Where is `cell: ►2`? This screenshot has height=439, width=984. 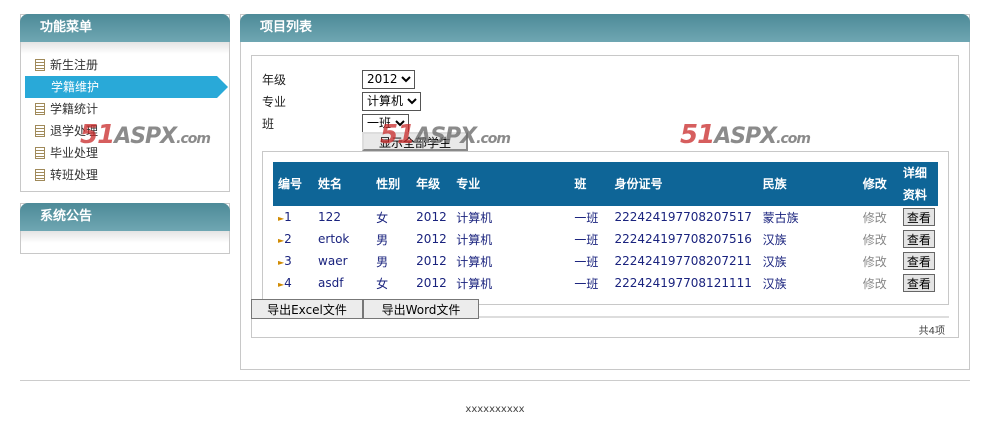
cell: ►2 is located at coordinates (293, 239).